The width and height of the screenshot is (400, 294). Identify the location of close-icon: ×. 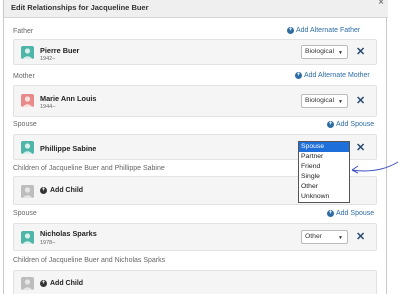
(381, 4).